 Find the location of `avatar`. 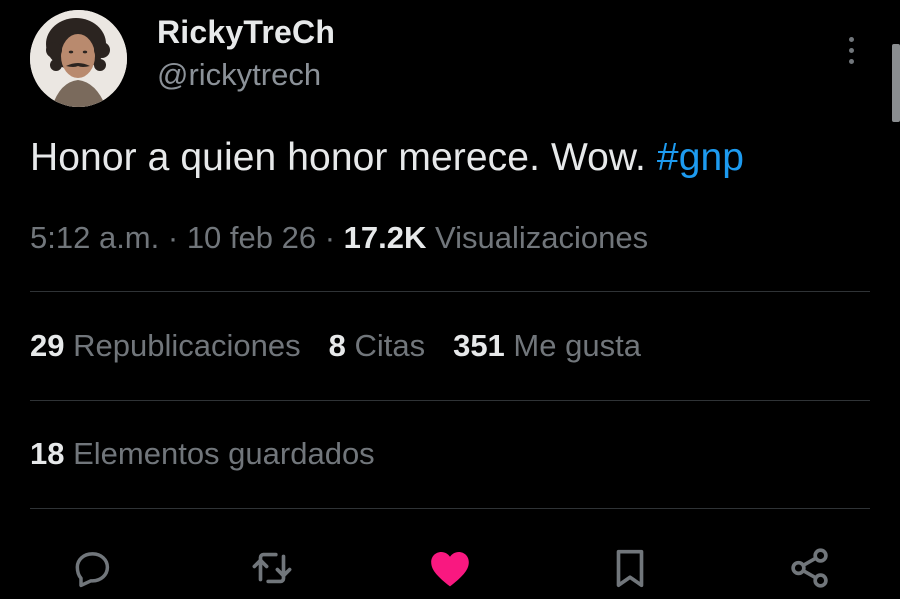

avatar is located at coordinates (78, 58).